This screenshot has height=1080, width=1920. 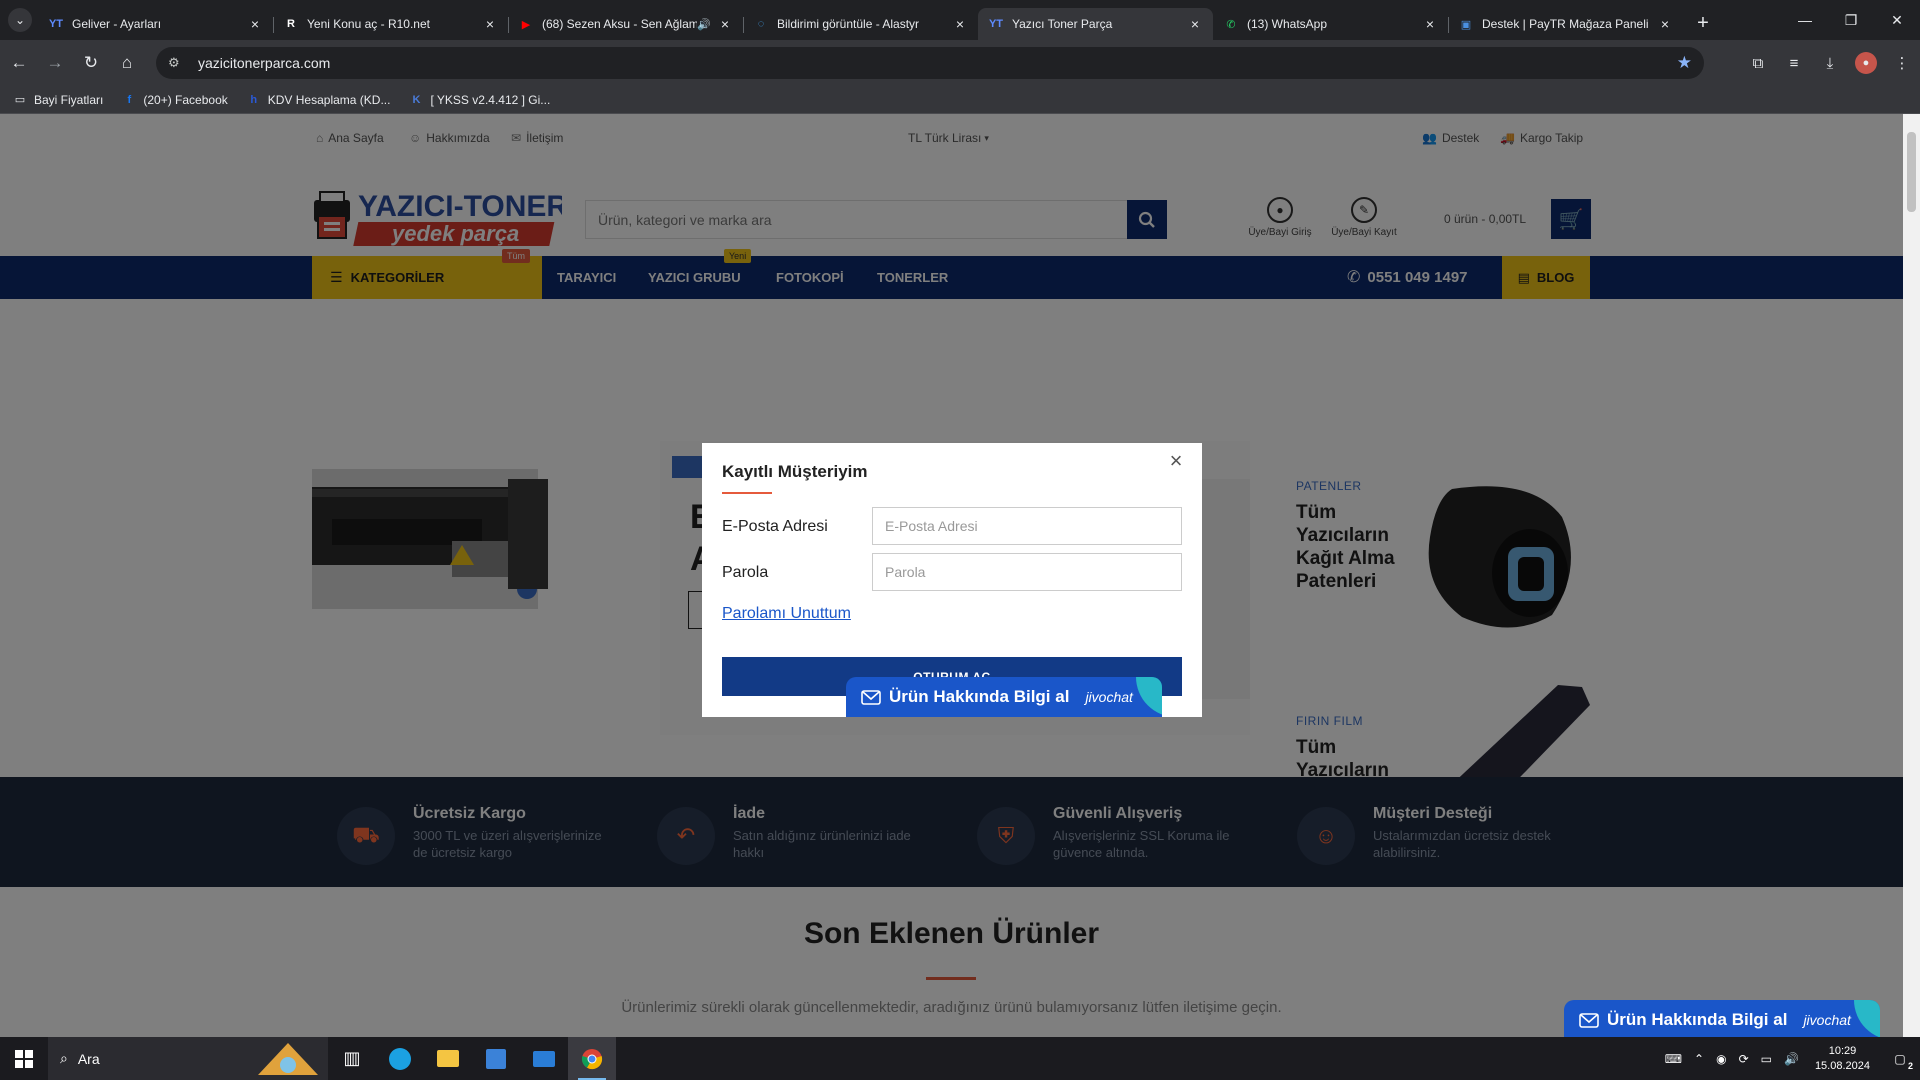 What do you see at coordinates (448, 1058) in the screenshot?
I see `file-explorer-icon` at bounding box center [448, 1058].